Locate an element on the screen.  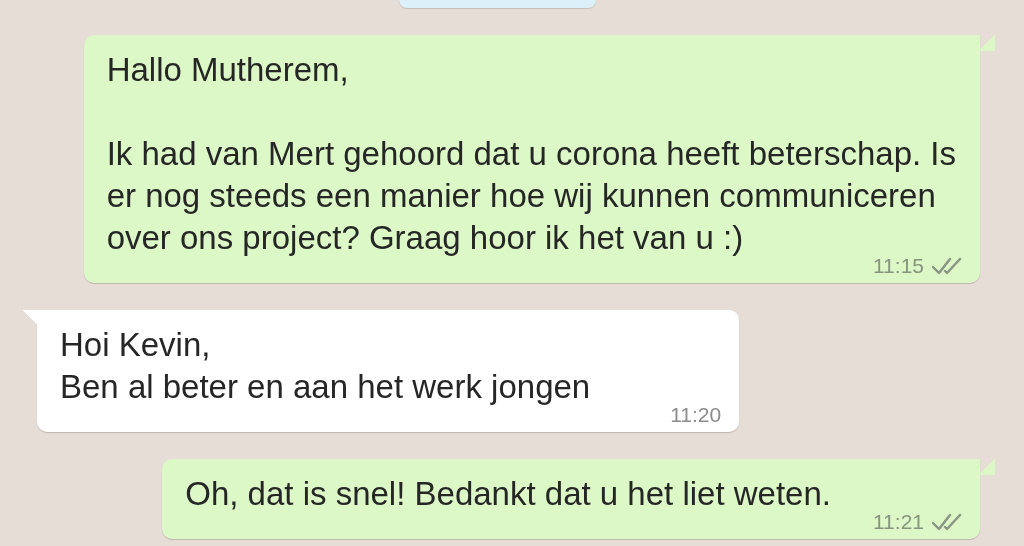
message-time: 11:20 is located at coordinates (696, 415).